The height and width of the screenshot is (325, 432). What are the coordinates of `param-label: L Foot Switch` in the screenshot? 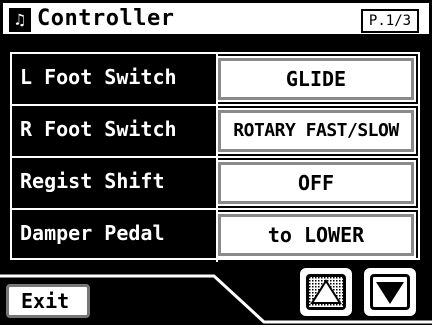 It's located at (98, 77).